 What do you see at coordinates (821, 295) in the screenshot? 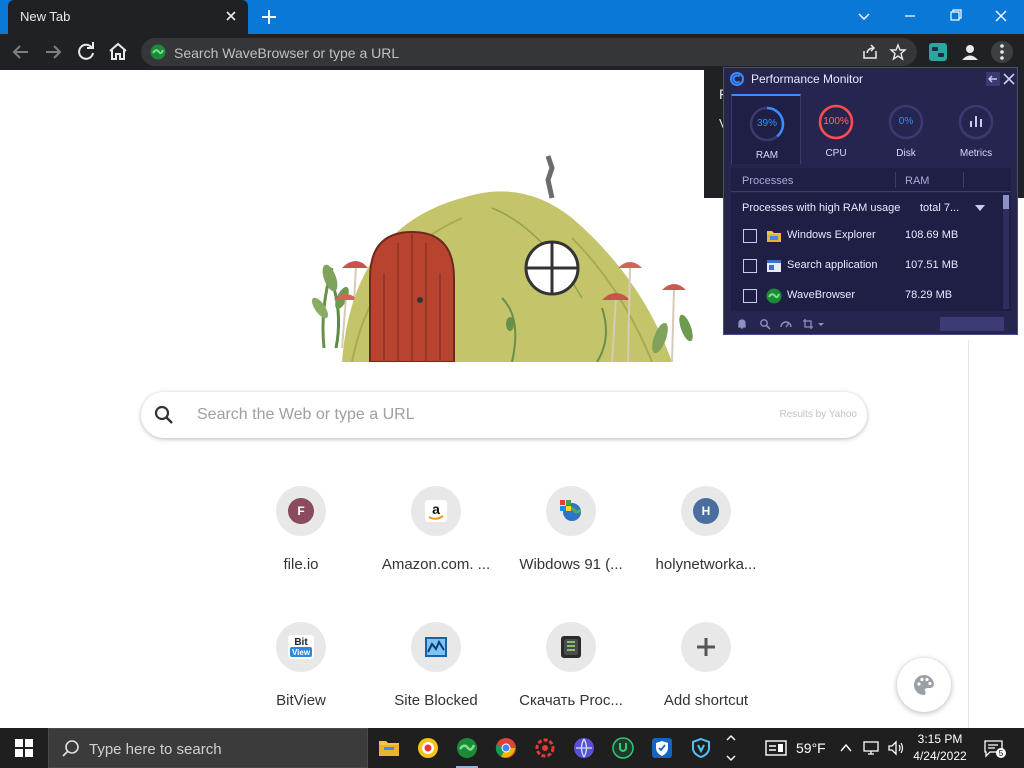
I see `process-name: WaveBrowser` at bounding box center [821, 295].